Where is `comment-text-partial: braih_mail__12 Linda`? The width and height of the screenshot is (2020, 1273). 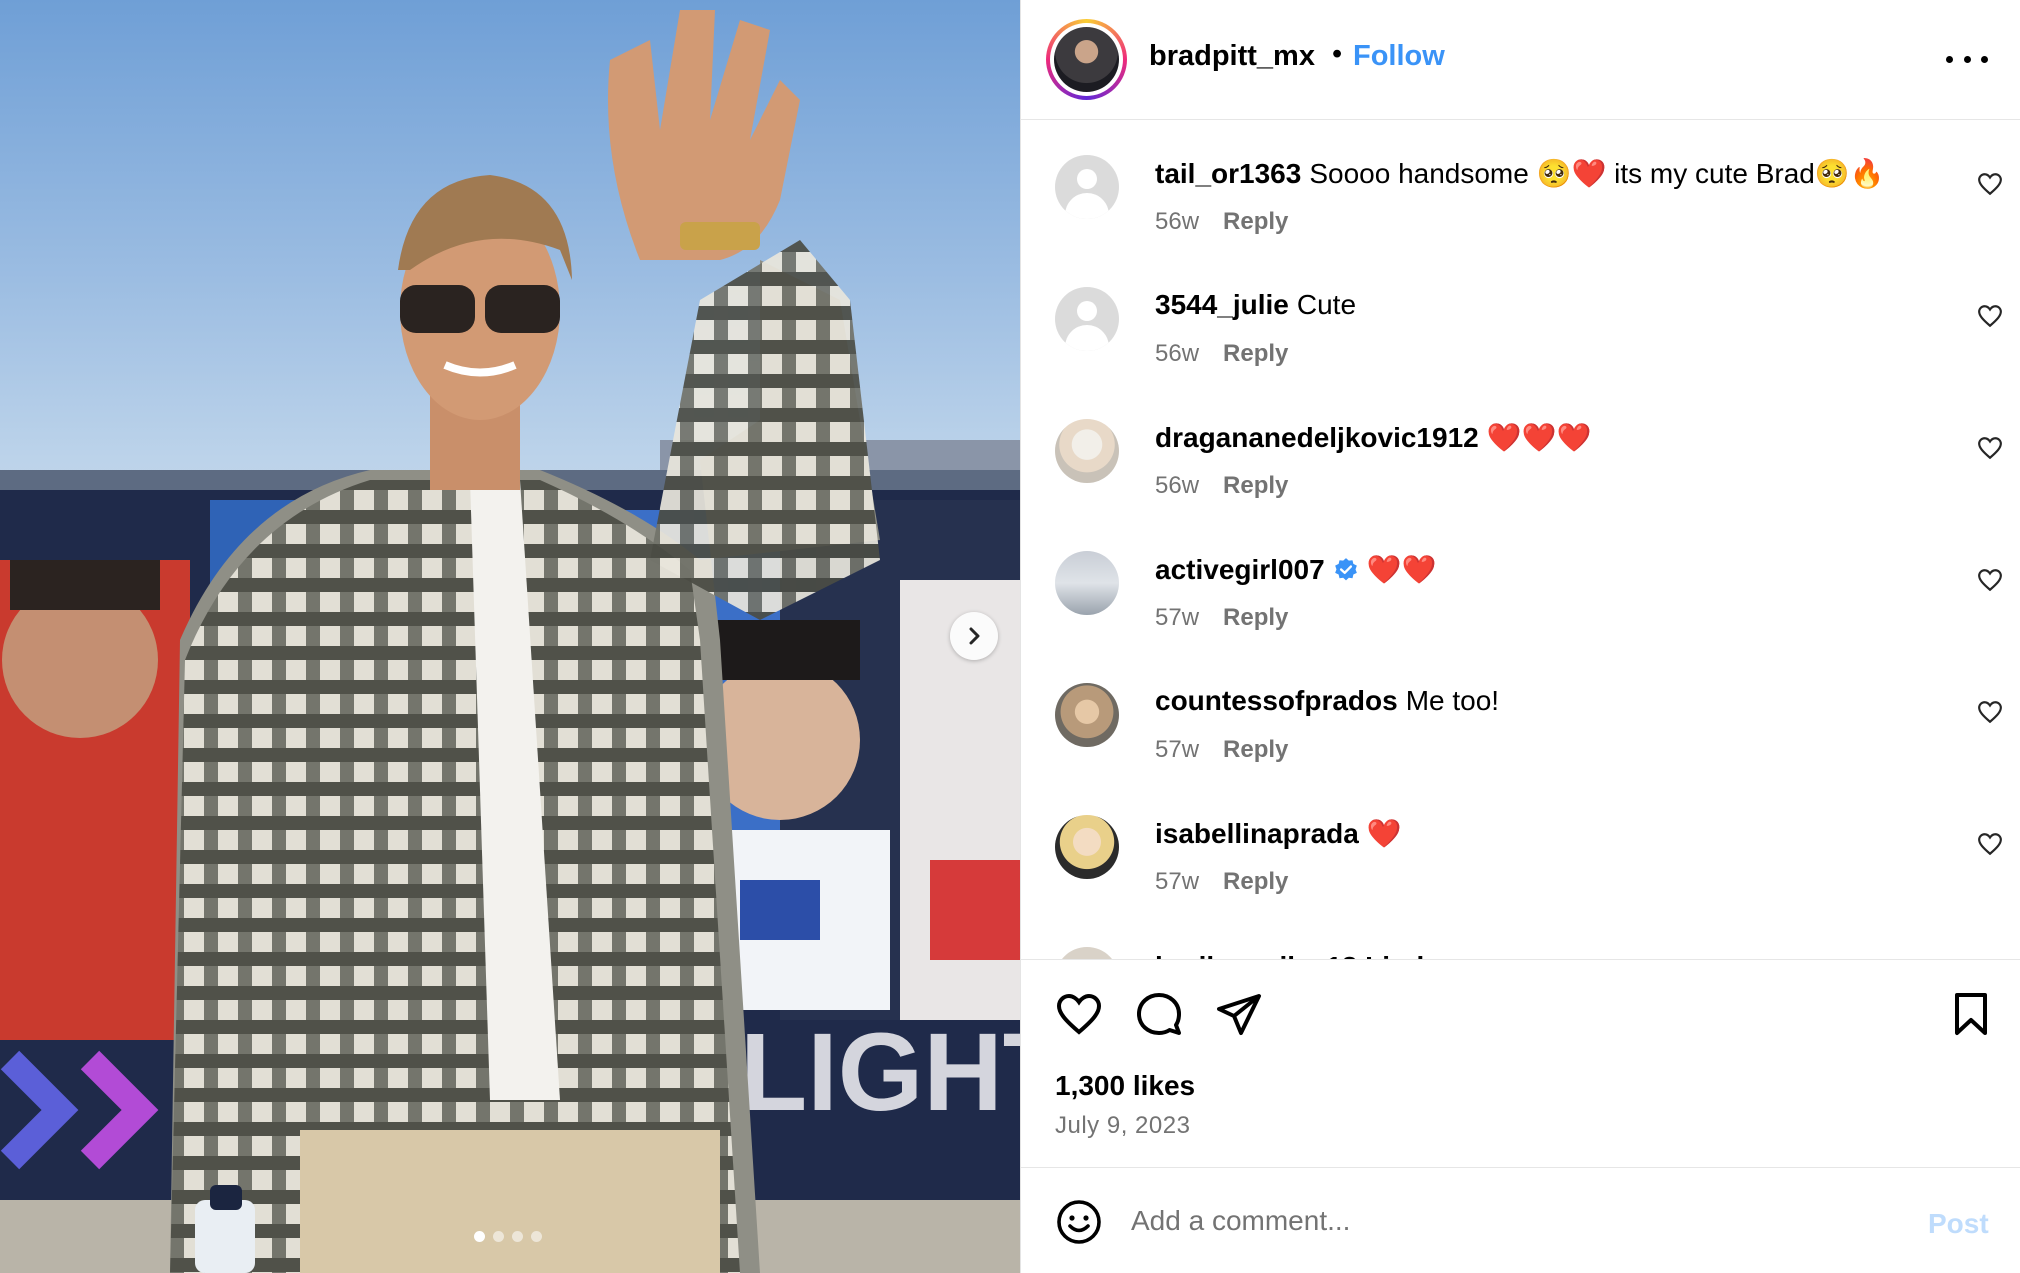
comment-text-partial: braih_mail__12 Linda is located at coordinates (1297, 955).